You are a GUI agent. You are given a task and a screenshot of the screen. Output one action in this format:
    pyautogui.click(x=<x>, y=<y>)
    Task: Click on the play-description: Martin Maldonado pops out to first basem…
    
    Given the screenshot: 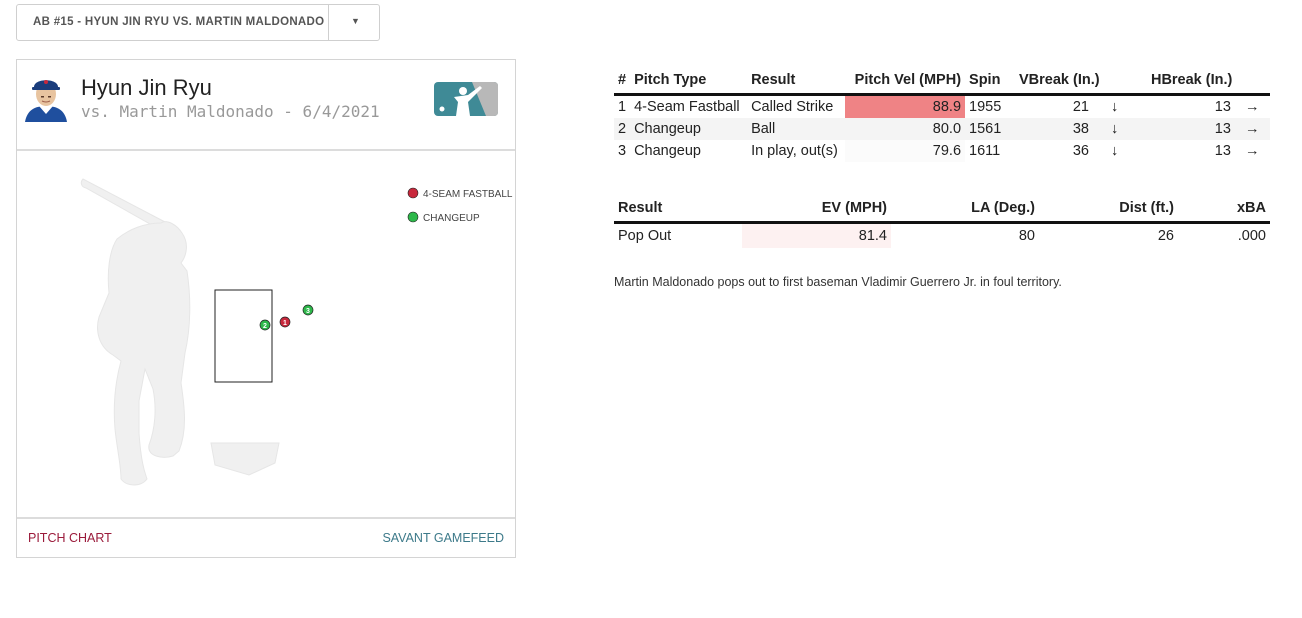 What is the action you would take?
    pyautogui.click(x=838, y=282)
    